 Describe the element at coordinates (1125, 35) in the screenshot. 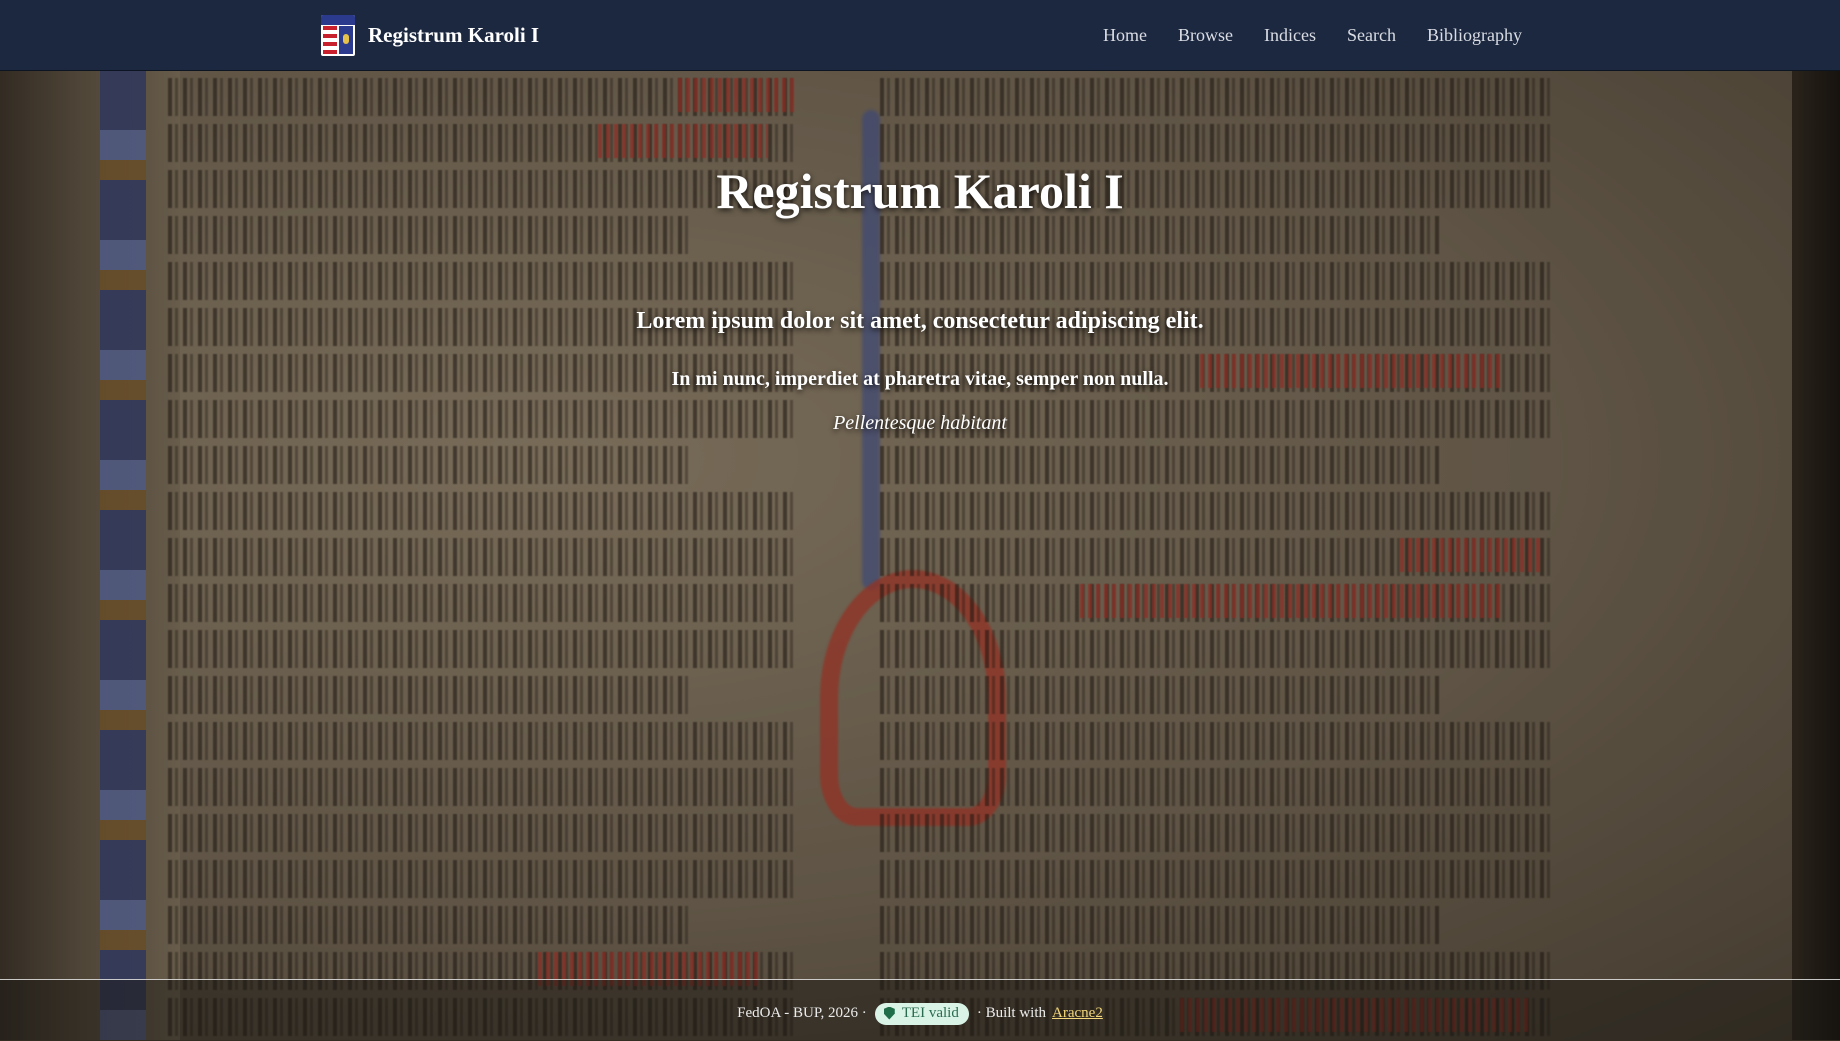

I see `nav-link-home: Home` at that location.